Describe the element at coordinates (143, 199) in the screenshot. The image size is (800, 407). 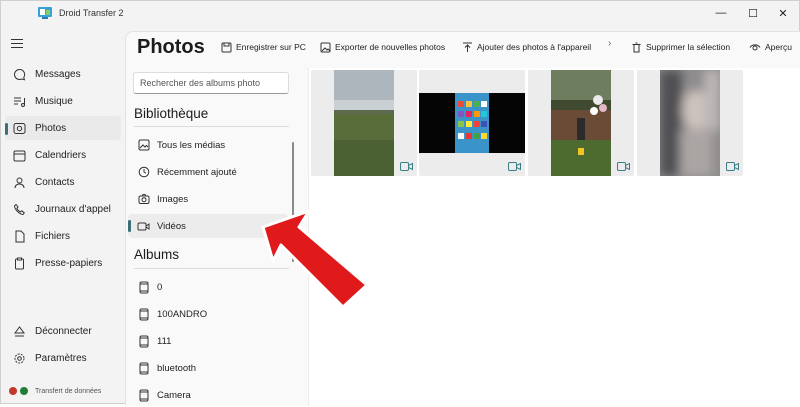
I see `camera-icon` at that location.